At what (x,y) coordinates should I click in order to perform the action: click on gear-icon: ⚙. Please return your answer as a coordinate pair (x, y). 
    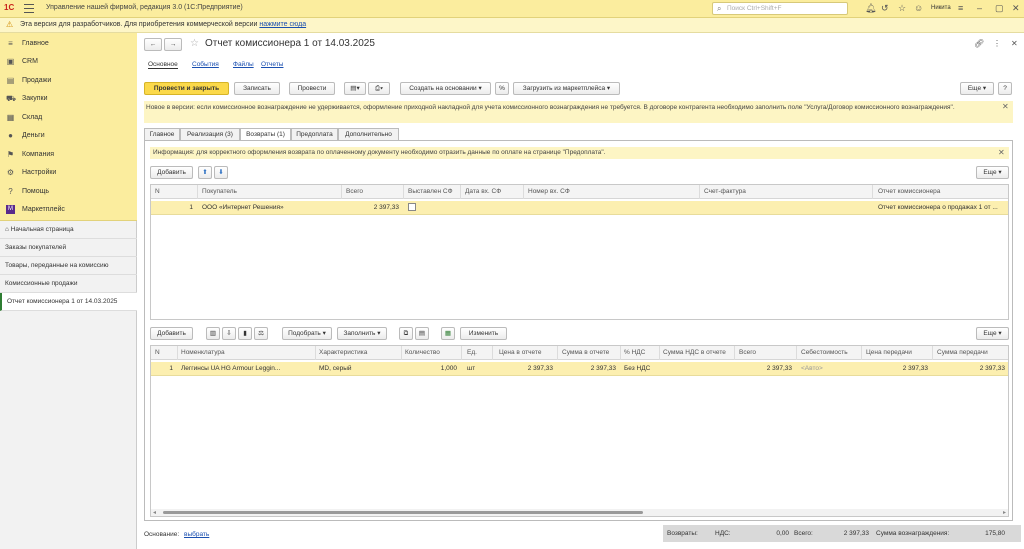
    Looking at the image, I should click on (10, 172).